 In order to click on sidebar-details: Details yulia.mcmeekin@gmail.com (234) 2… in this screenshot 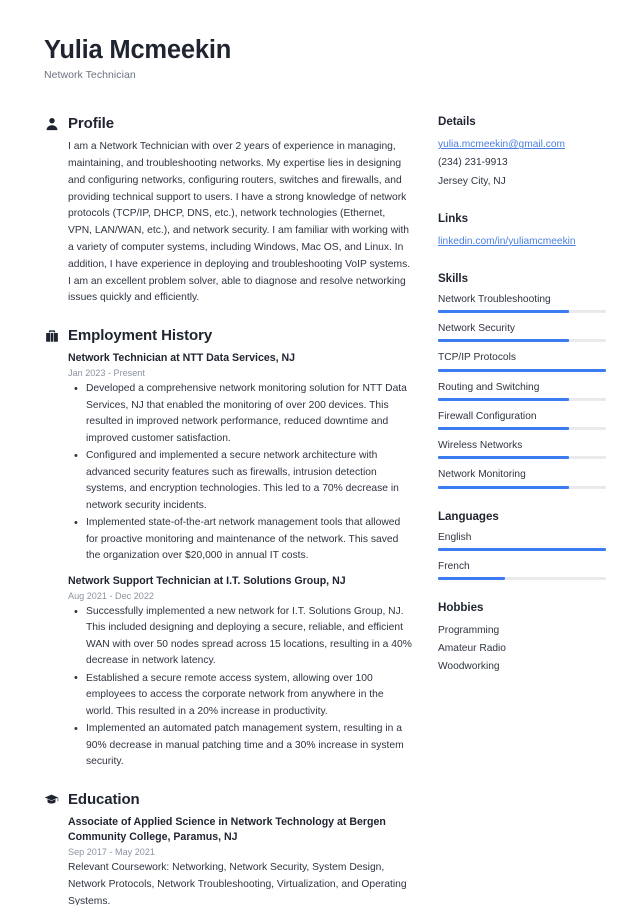, I will do `click(522, 152)`.